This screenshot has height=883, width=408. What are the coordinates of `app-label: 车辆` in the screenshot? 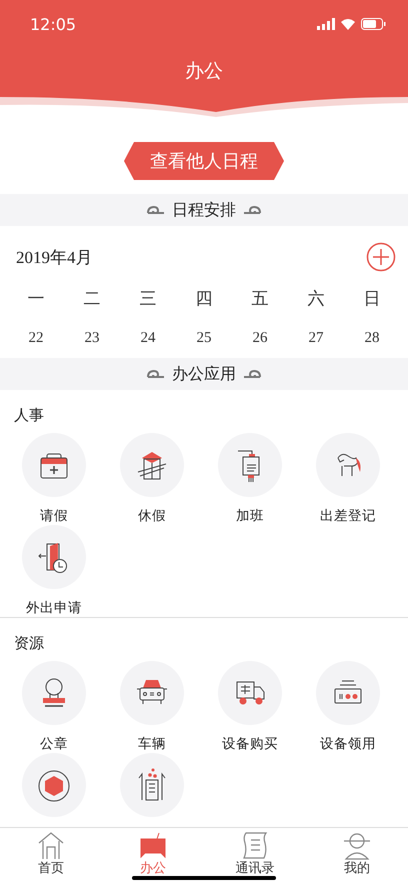 It's located at (152, 744).